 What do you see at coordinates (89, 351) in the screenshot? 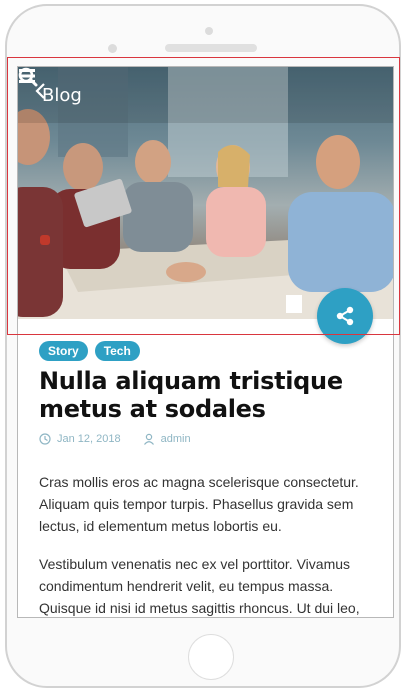
I see `tag-list: Story Tech` at bounding box center [89, 351].